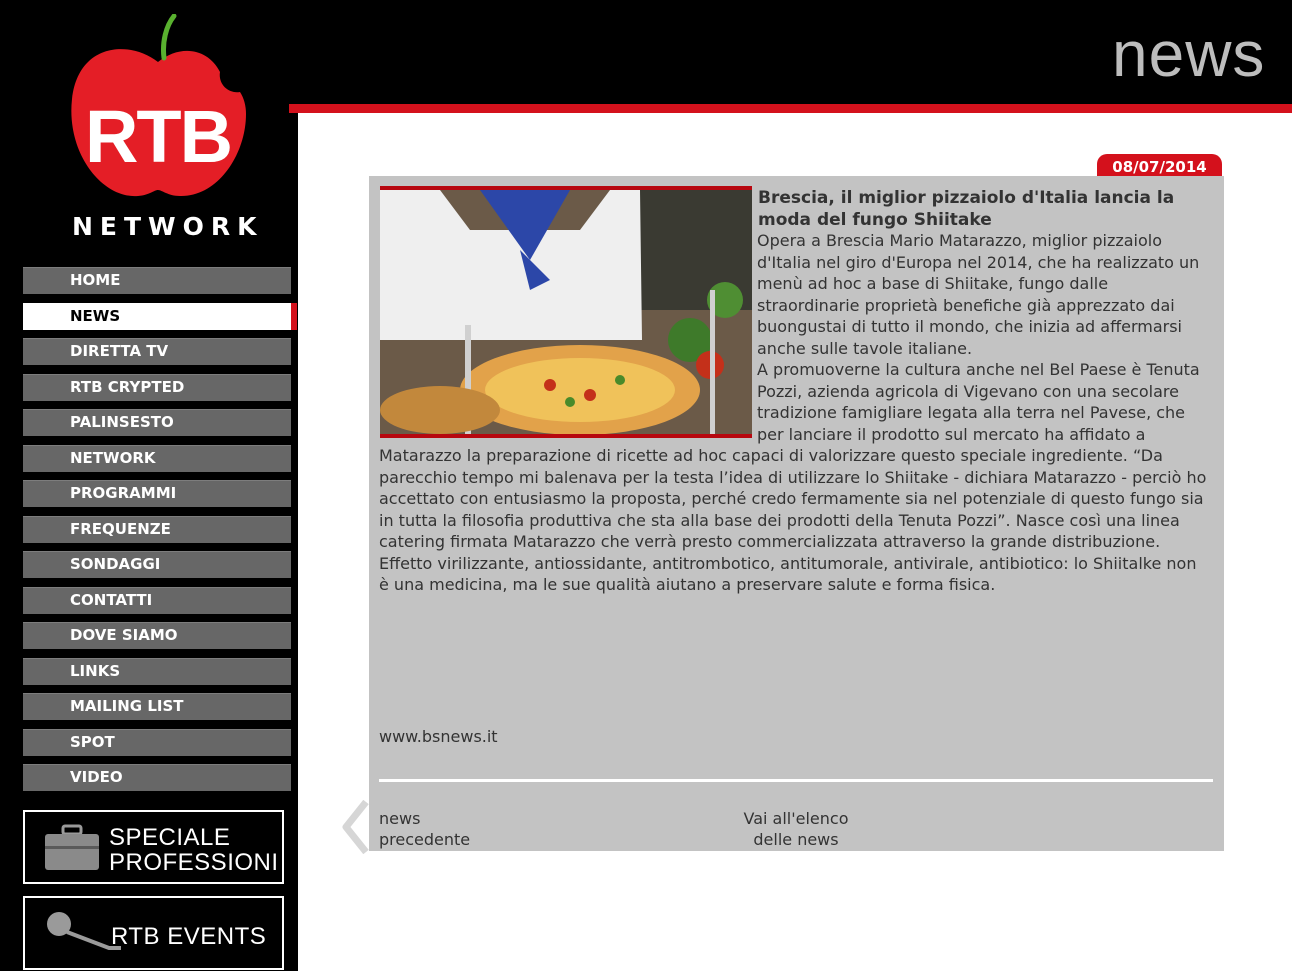 This screenshot has height=971, width=1292. Describe the element at coordinates (157, 422) in the screenshot. I see `nav-item-palinsesto: PALINSESTO` at that location.